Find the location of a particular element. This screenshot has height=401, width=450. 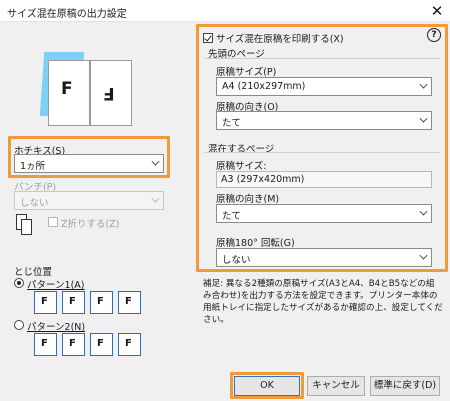

zfold-label: Z折りする(Z) is located at coordinates (90, 224).